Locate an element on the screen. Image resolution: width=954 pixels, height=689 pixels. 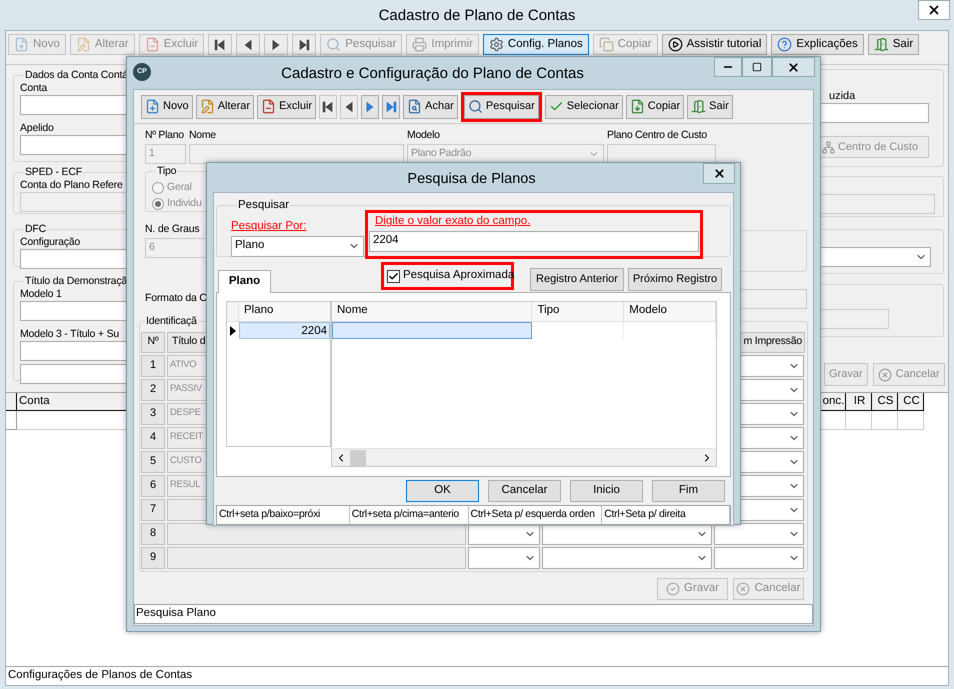
dialog-button: Inicio is located at coordinates (606, 491).